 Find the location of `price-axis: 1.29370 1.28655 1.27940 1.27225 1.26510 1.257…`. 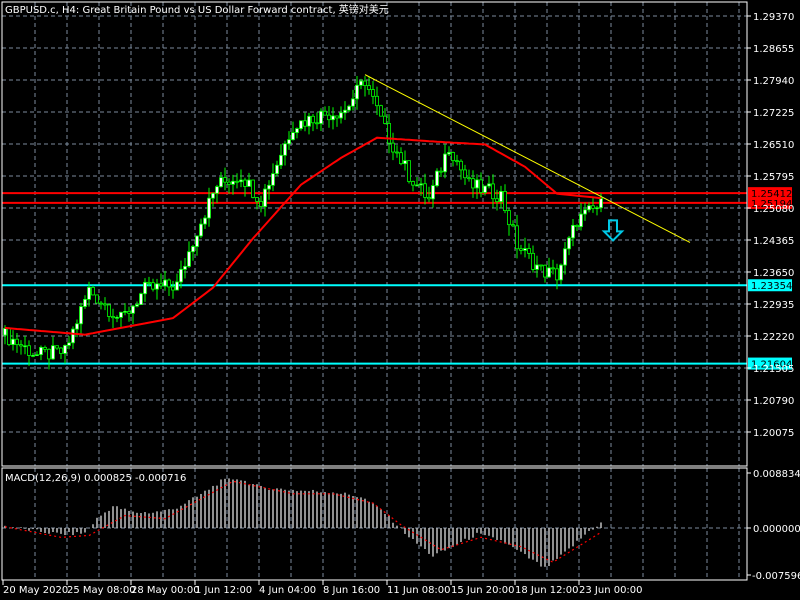

price-axis: 1.29370 1.28655 1.27940 1.27225 1.26510 1.257… is located at coordinates (773, 297).